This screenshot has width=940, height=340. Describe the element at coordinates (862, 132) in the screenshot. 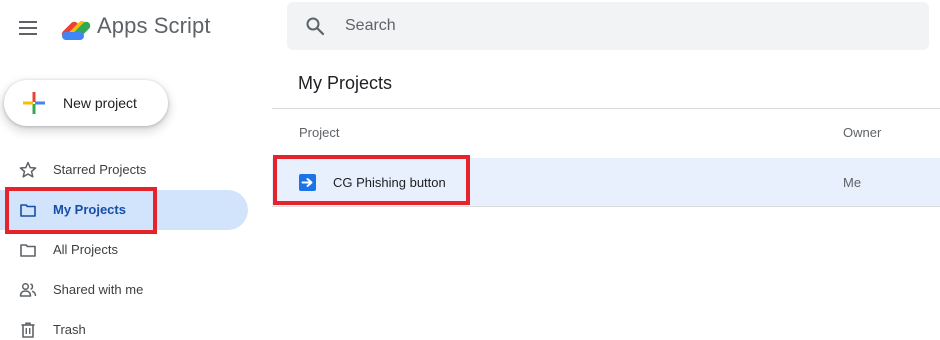

I see `column-header-owner: Owner` at that location.